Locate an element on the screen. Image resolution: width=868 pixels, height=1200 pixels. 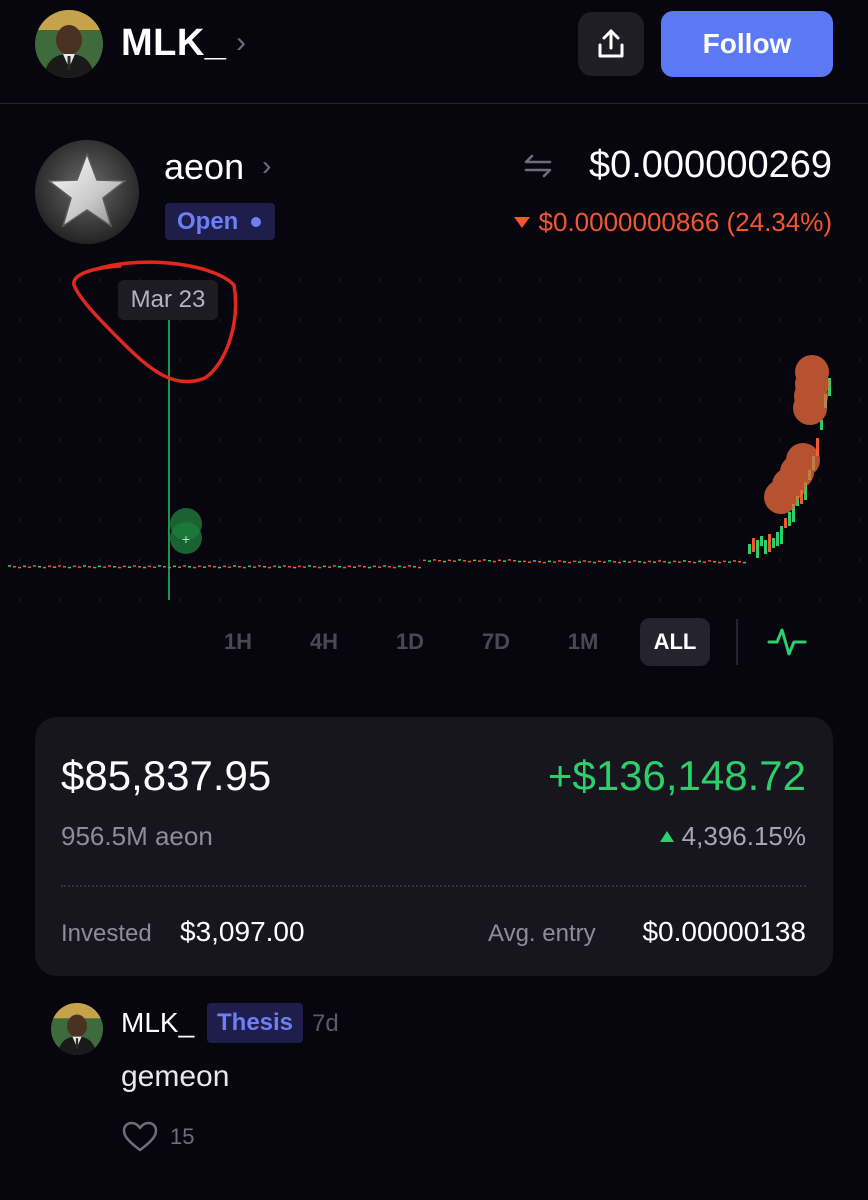
token-name: aeon is located at coordinates (204, 167).